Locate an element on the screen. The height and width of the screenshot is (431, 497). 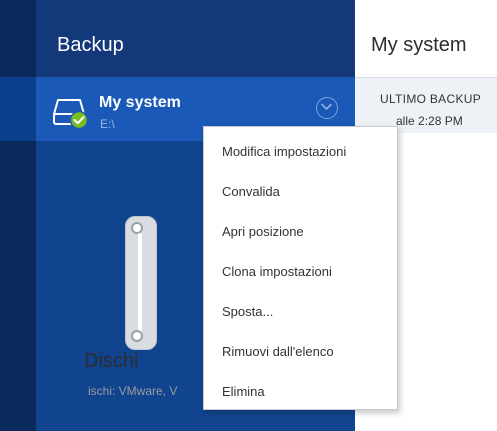
destination-drive-icon is located at coordinates (141, 283).